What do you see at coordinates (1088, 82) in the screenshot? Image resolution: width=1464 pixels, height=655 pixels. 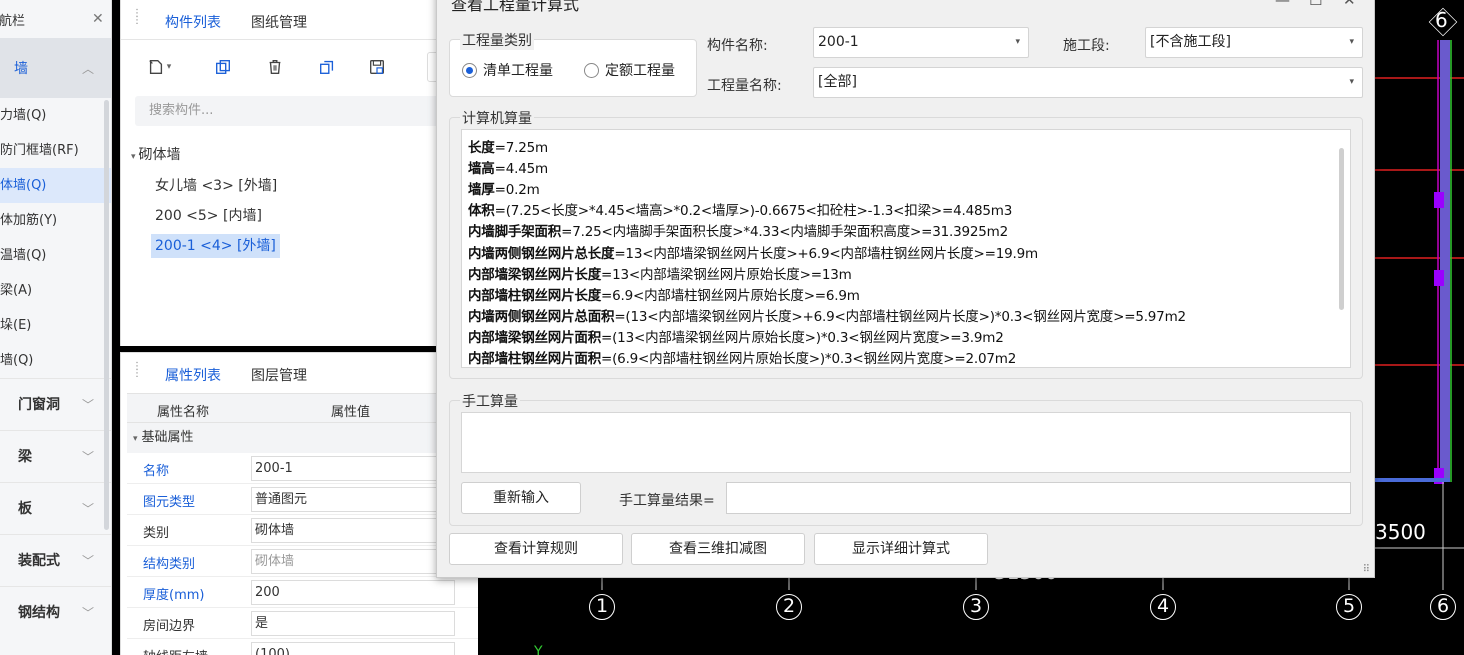 I see `quantity-name-select: [全部] ▾` at bounding box center [1088, 82].